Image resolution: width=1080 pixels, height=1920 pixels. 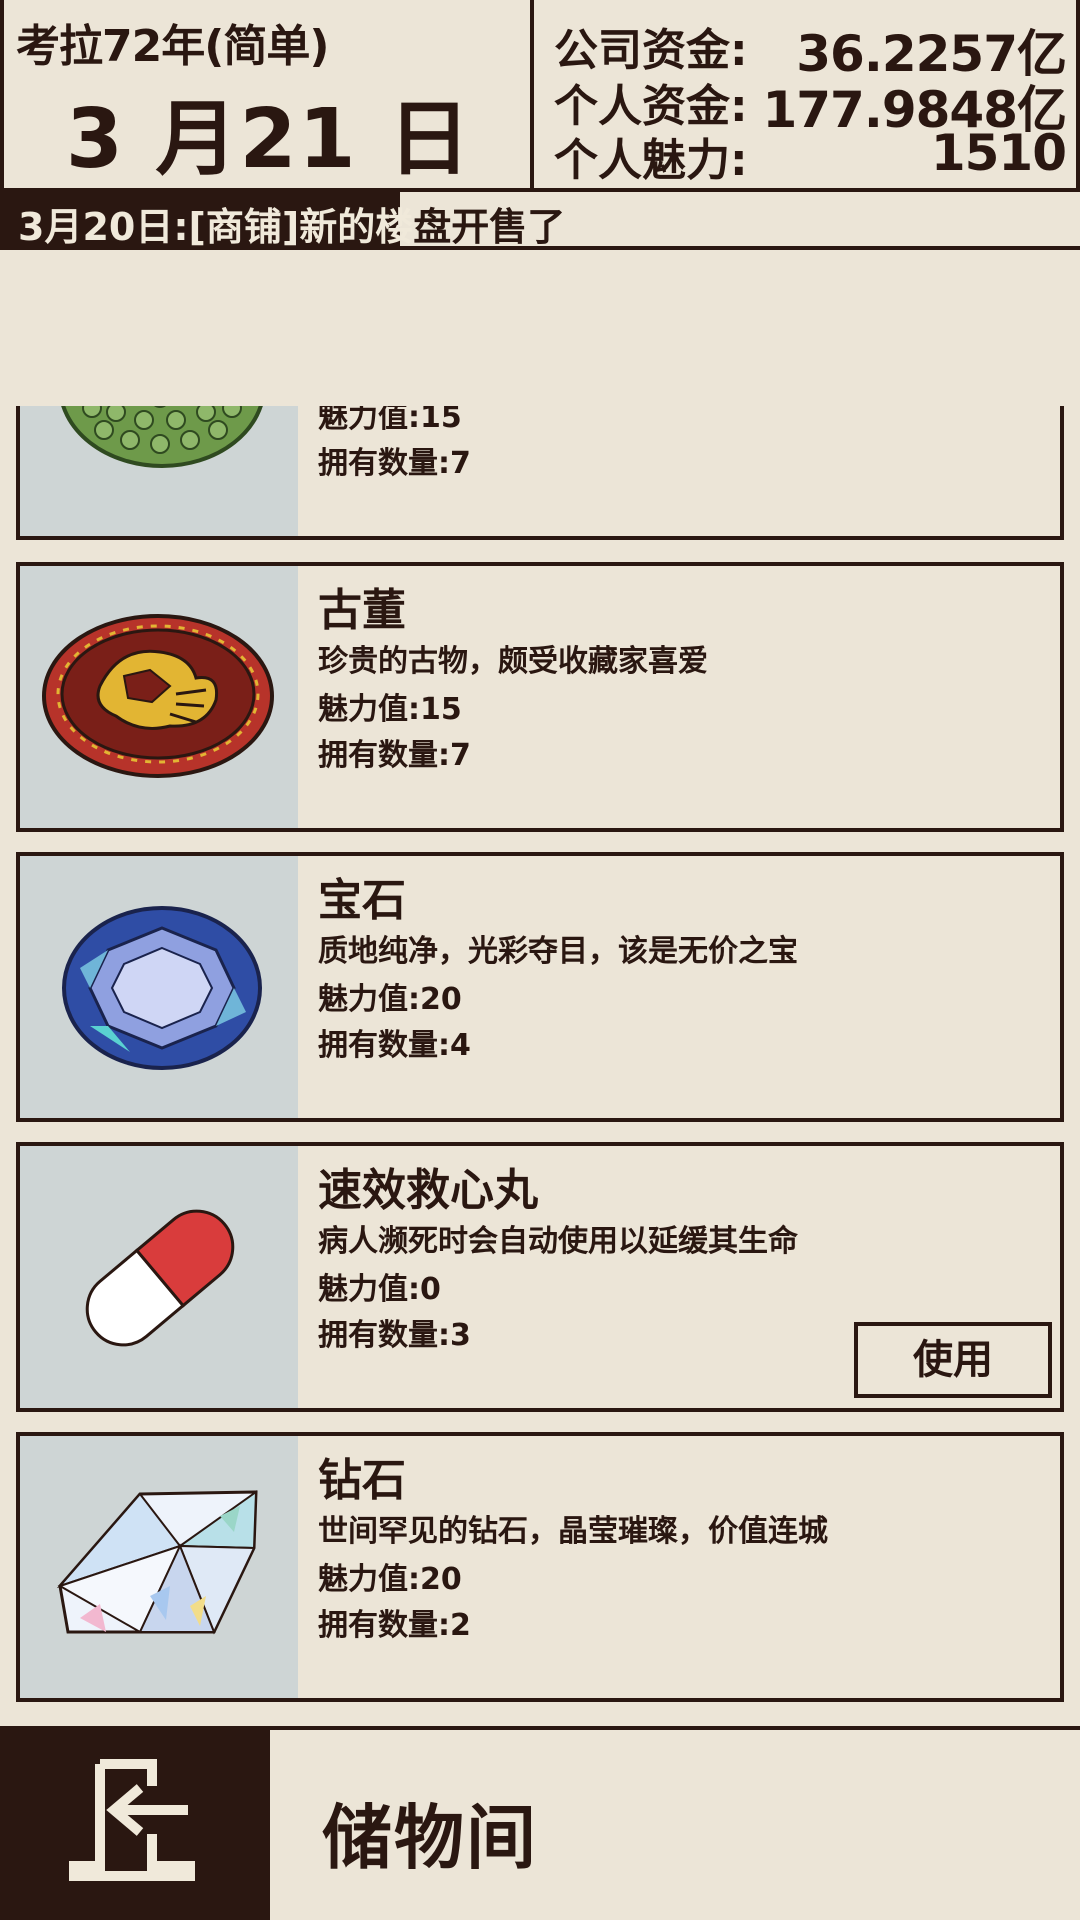 What do you see at coordinates (162, 988) in the screenshot?
I see `gemstone-icon` at bounding box center [162, 988].